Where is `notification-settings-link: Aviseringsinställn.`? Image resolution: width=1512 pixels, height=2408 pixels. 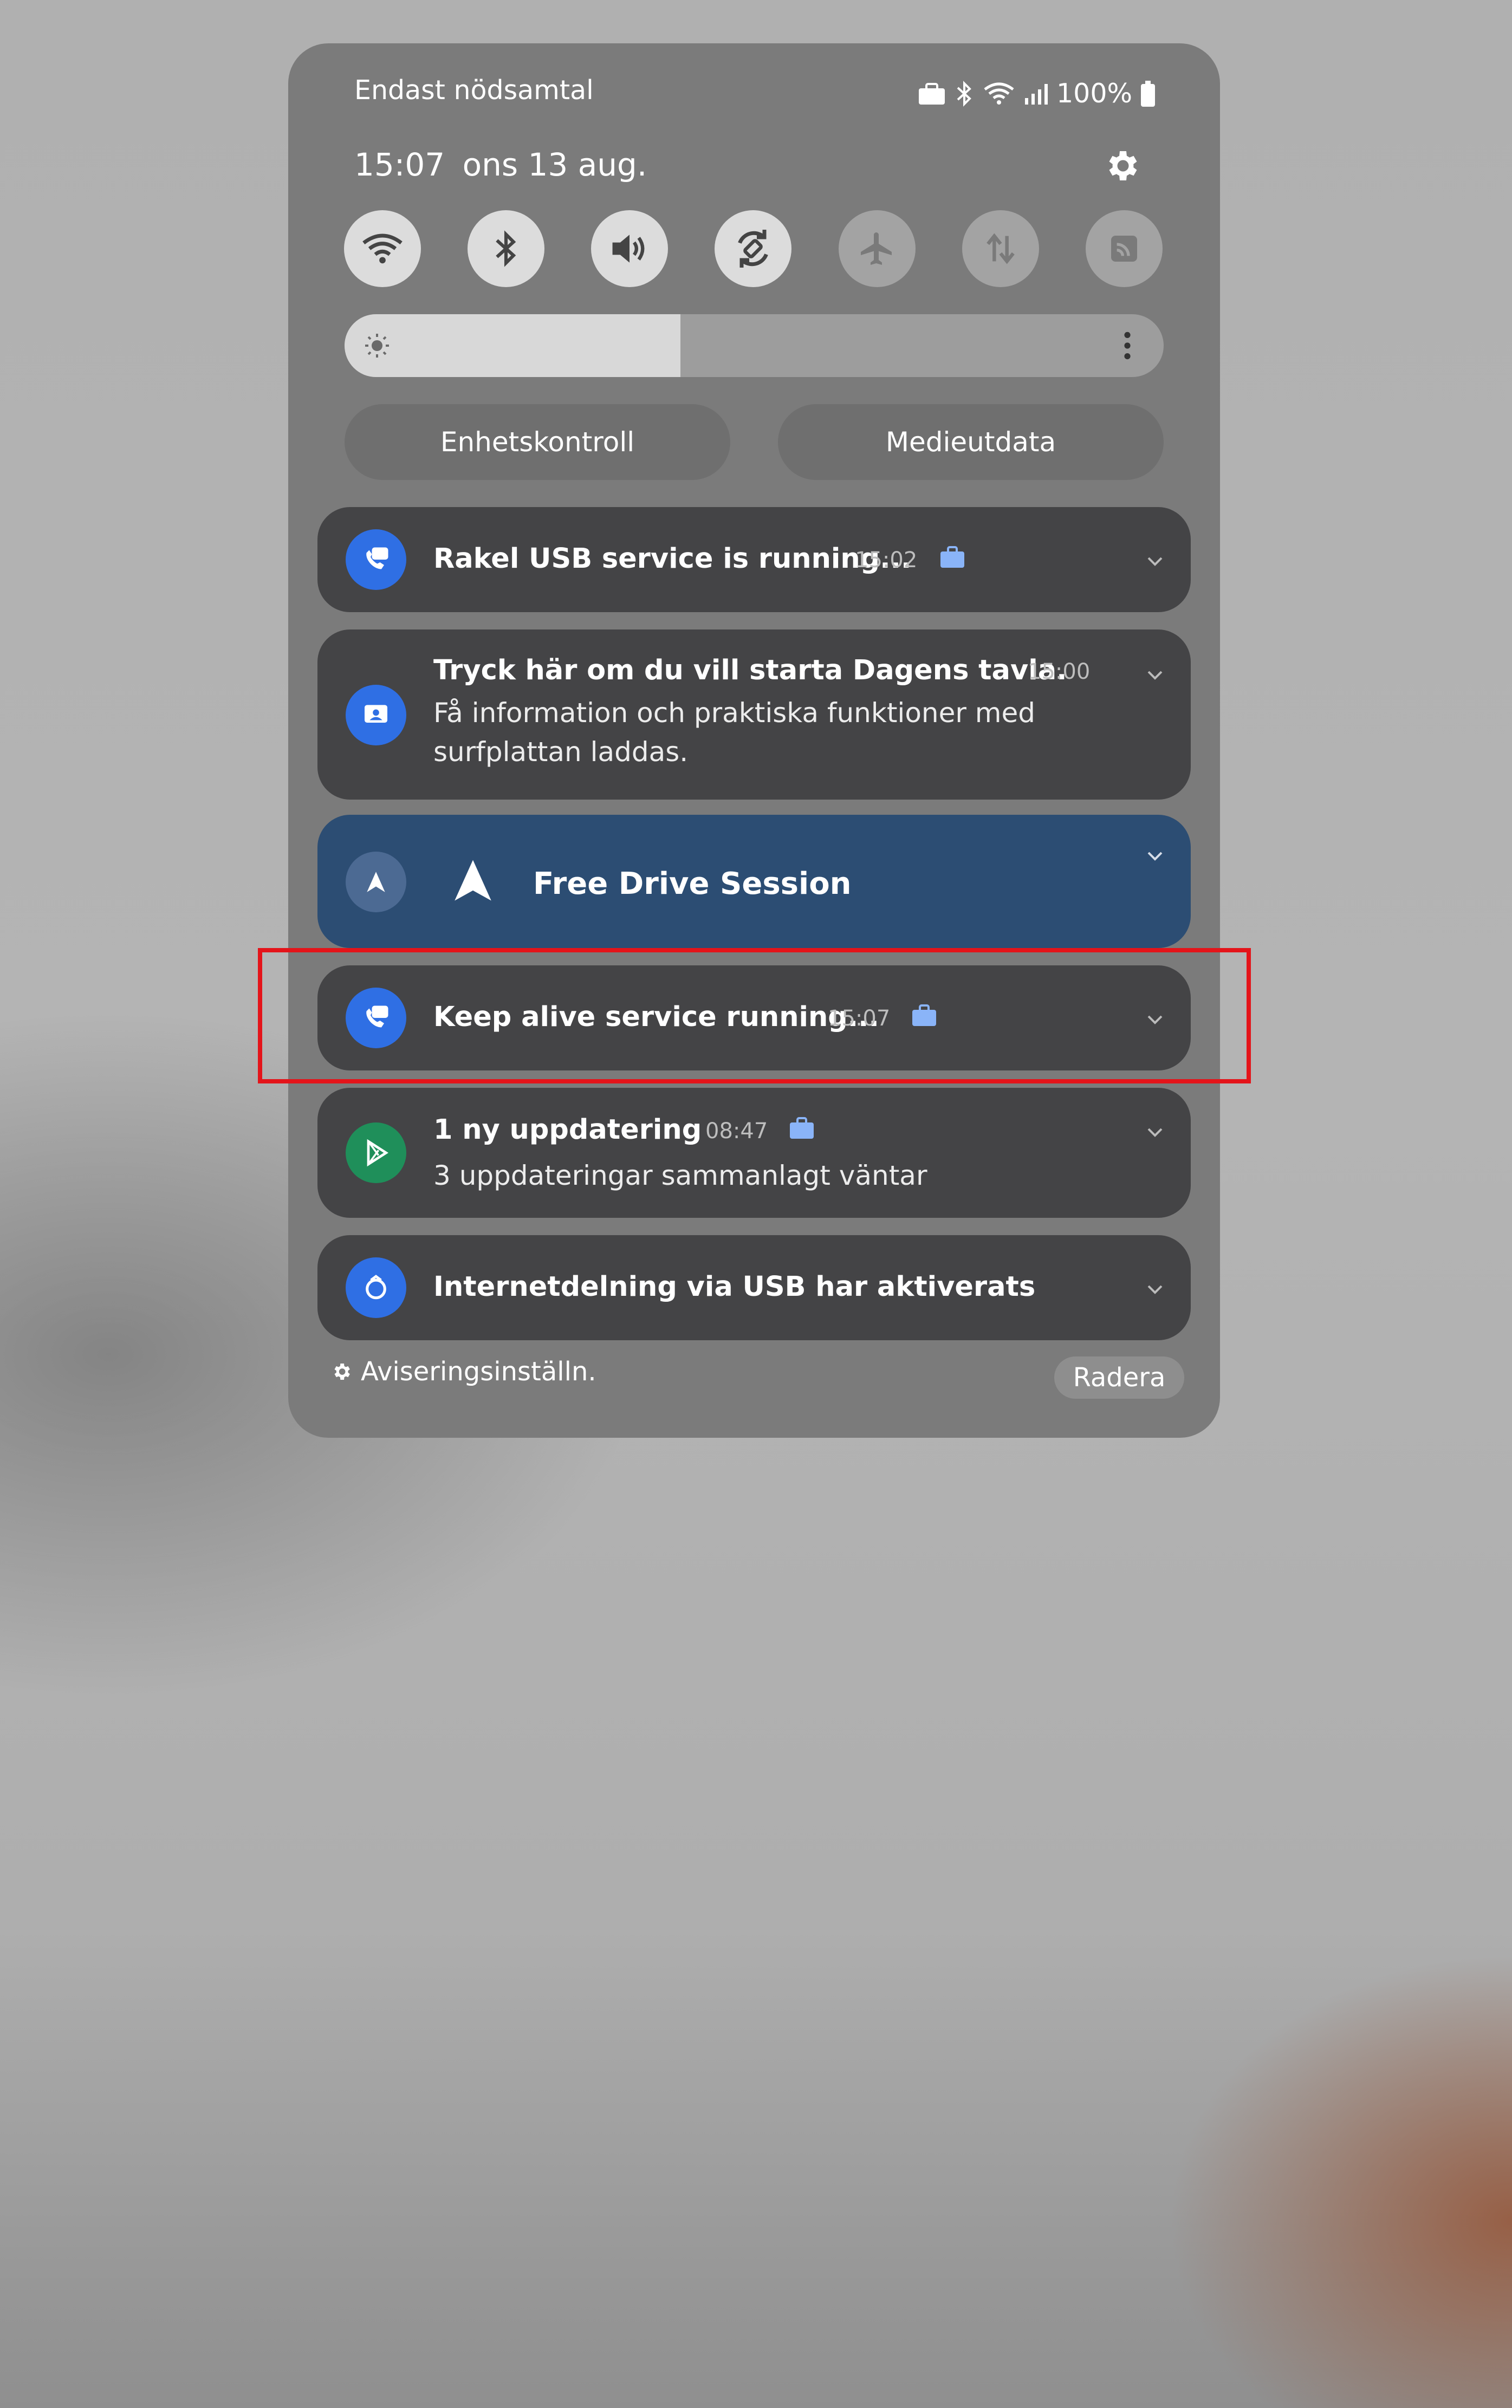
notification-settings-link: Aviseringsinställn. is located at coordinates (463, 1371).